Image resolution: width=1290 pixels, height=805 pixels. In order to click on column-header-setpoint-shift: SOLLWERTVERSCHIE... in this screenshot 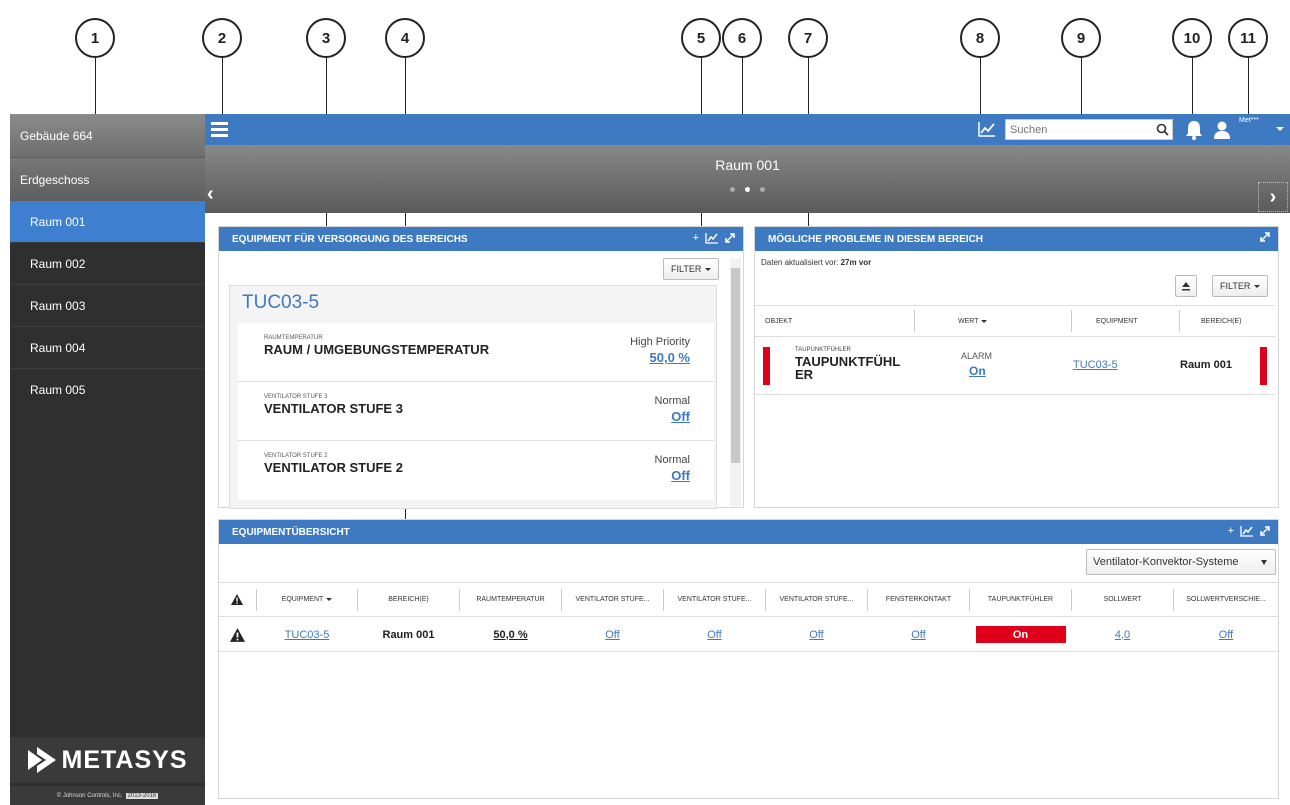, I will do `click(1226, 599)`.